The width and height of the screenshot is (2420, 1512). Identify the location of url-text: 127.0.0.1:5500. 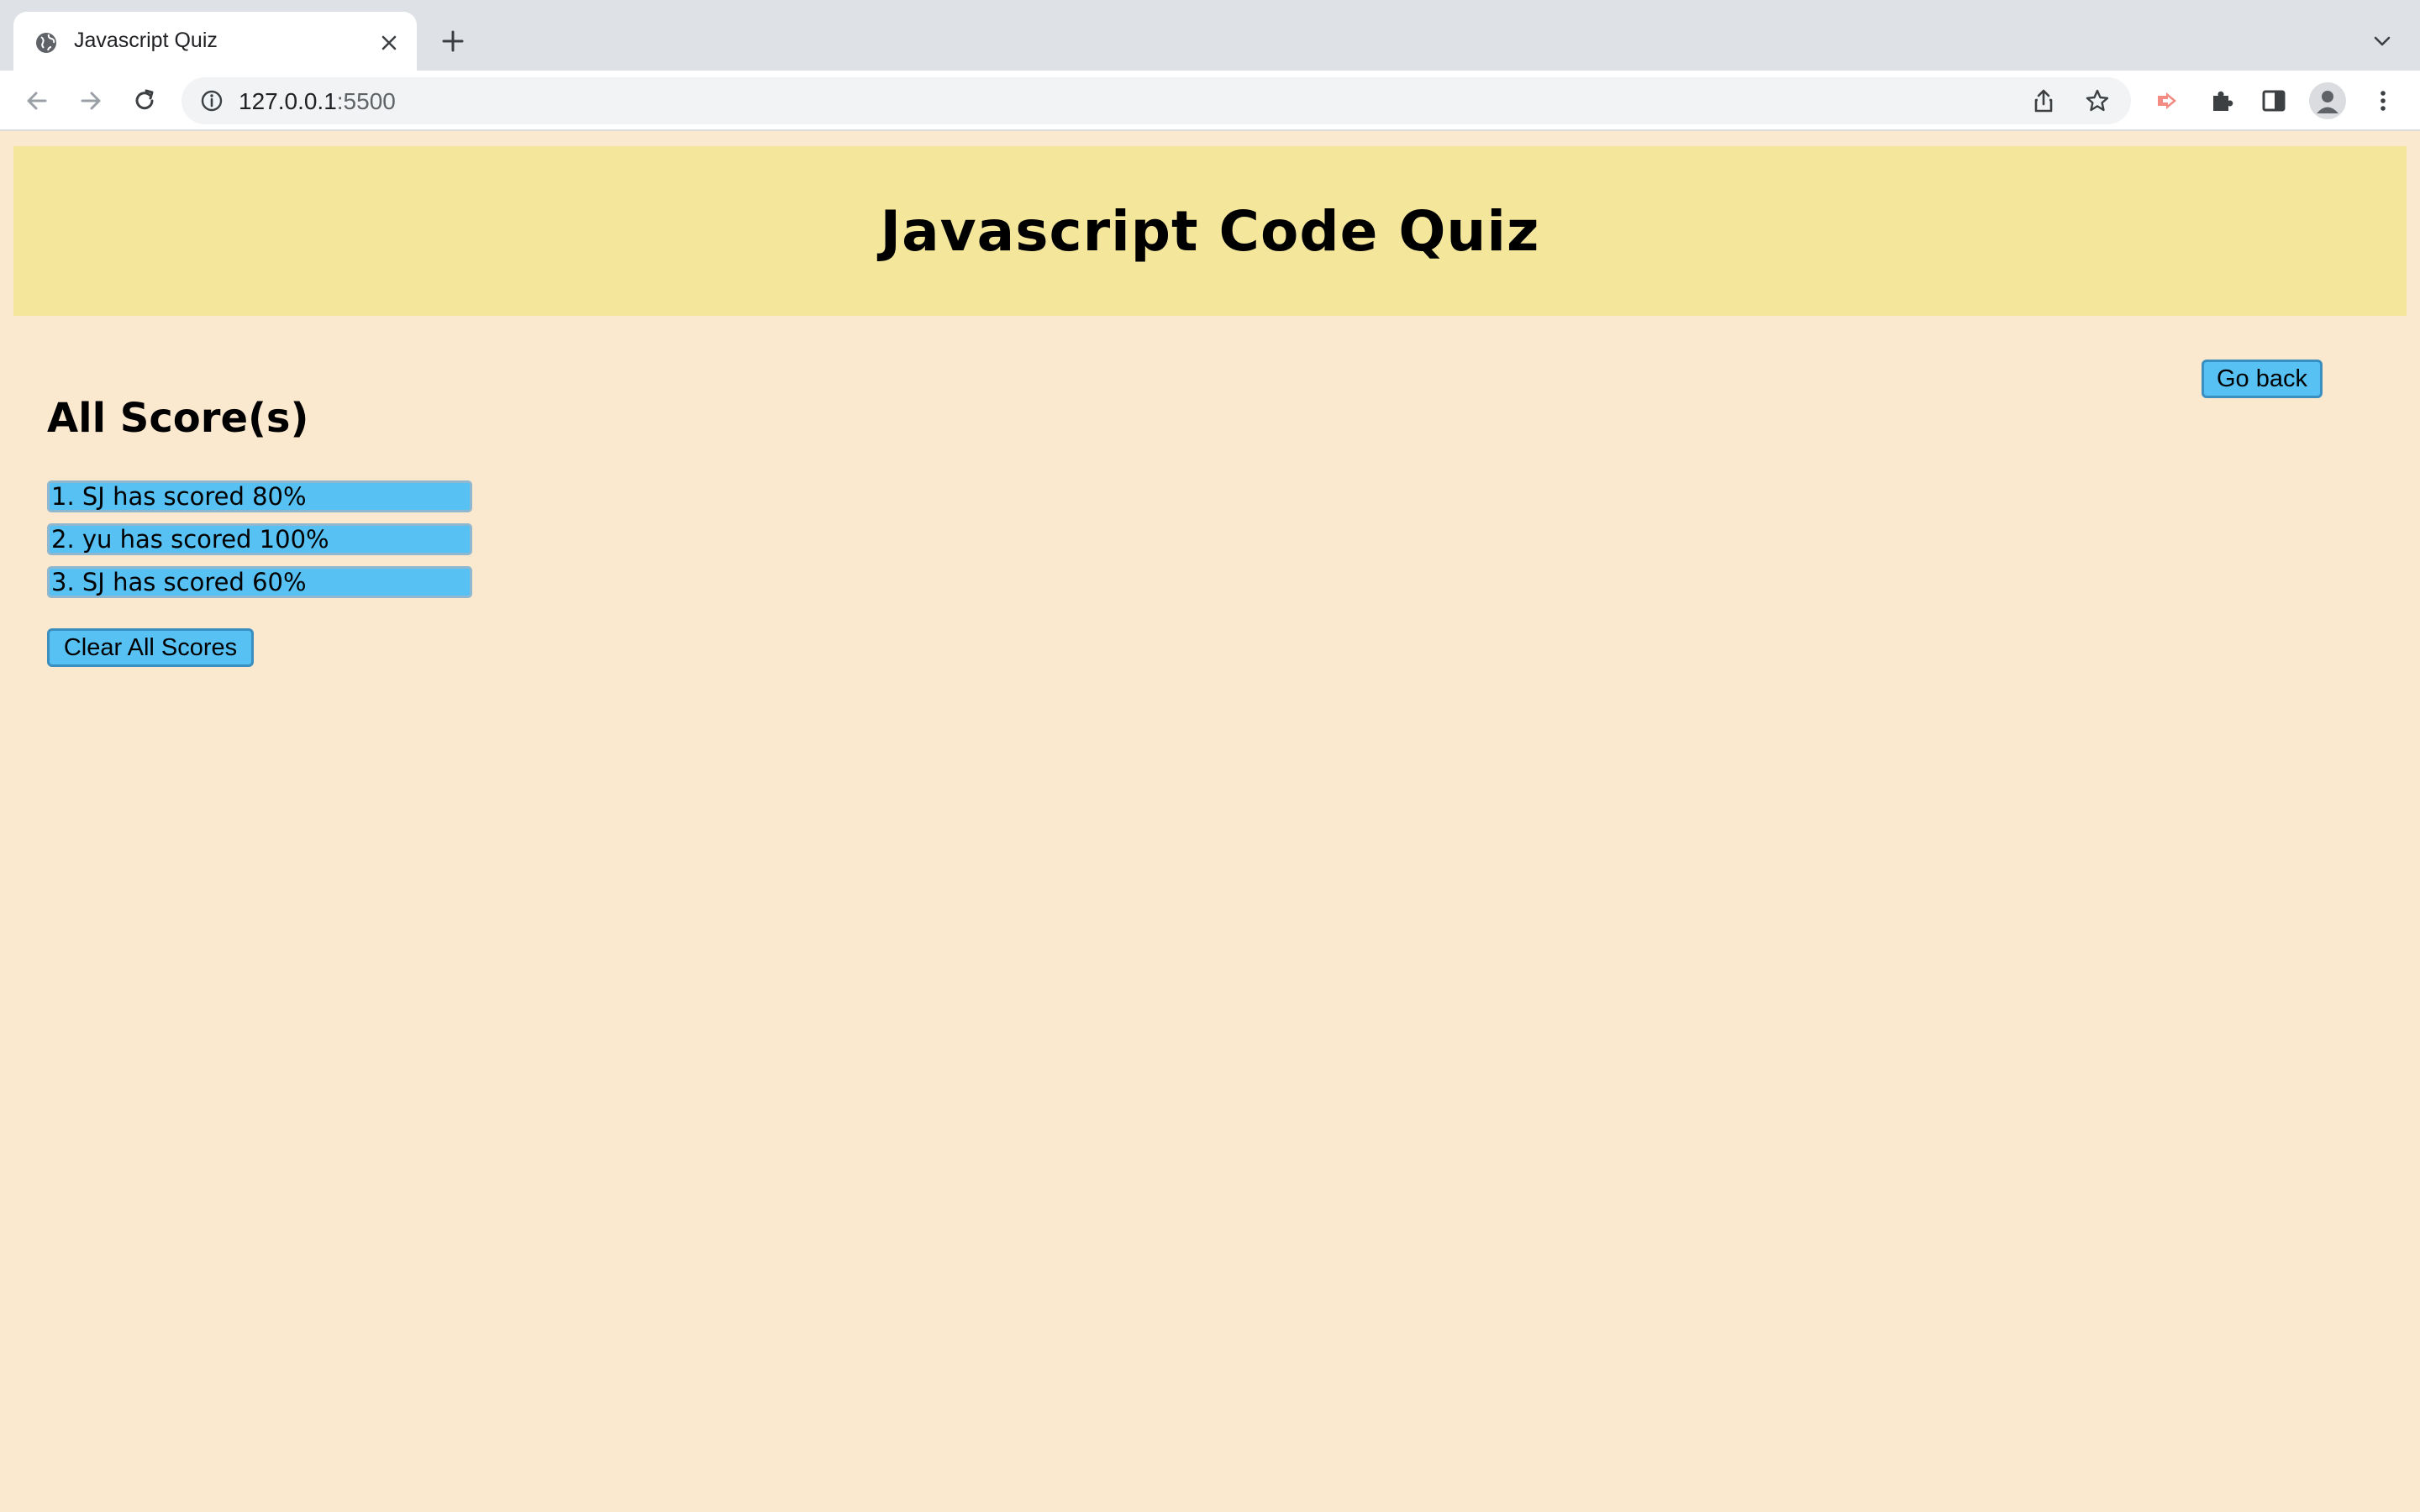
(317, 101).